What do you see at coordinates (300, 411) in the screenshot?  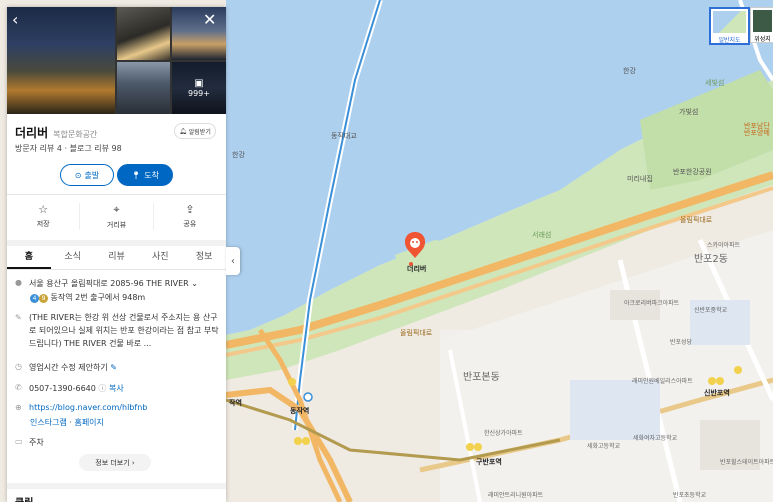 I see `map-label-dongjak-station: 동작역` at bounding box center [300, 411].